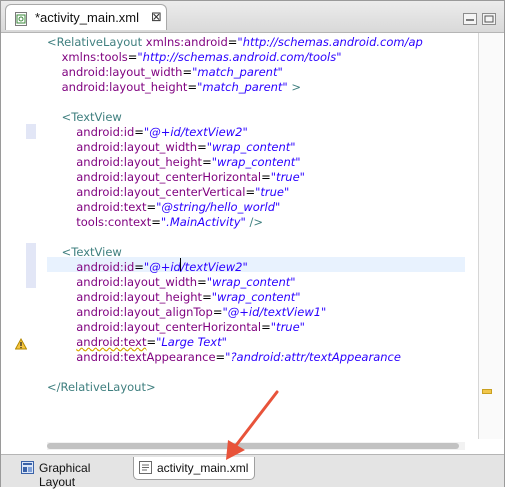 Image resolution: width=505 pixels, height=489 pixels. Describe the element at coordinates (21, 18) in the screenshot. I see `xml-file-icon` at that location.